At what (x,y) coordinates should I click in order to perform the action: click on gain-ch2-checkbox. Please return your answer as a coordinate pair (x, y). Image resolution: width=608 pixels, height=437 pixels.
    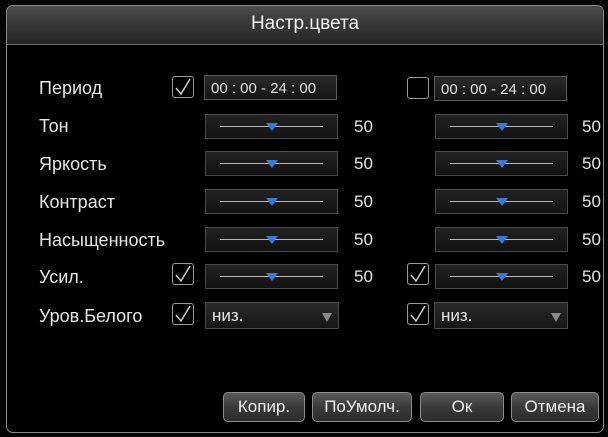
    Looking at the image, I should click on (418, 274).